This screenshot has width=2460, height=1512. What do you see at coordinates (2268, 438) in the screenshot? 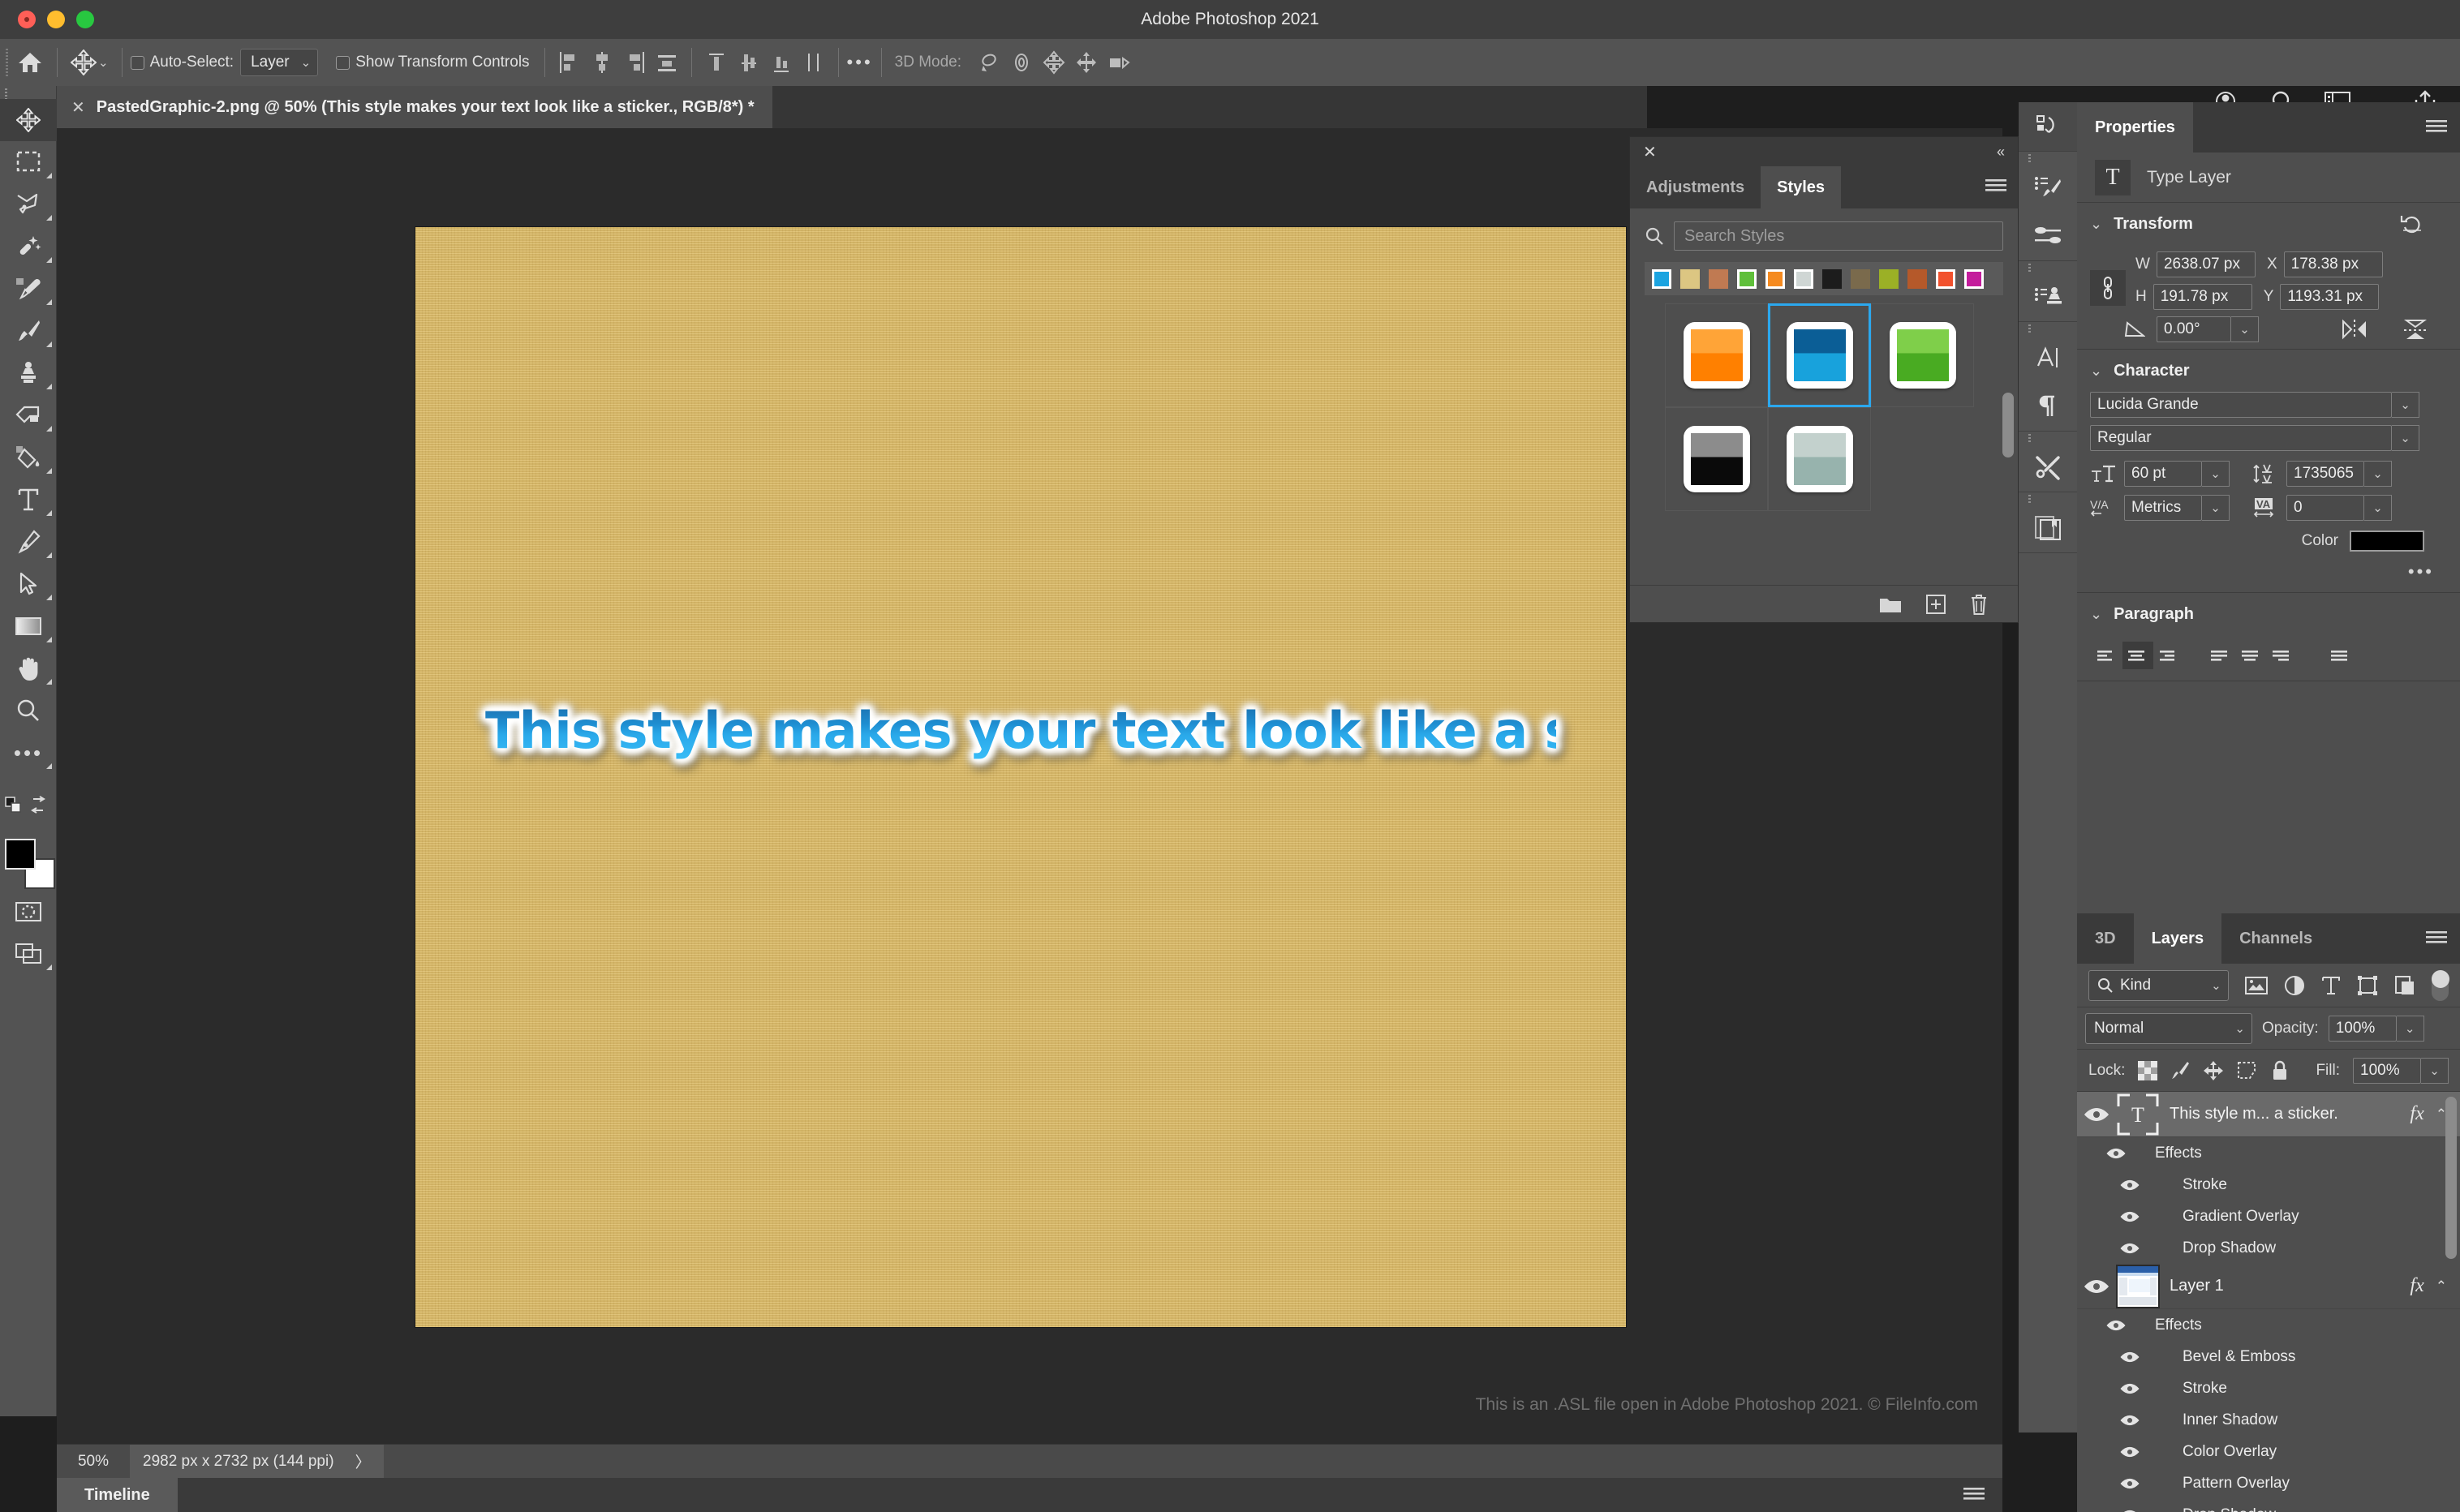
I see `font-style-field: Regular ⌄` at bounding box center [2268, 438].